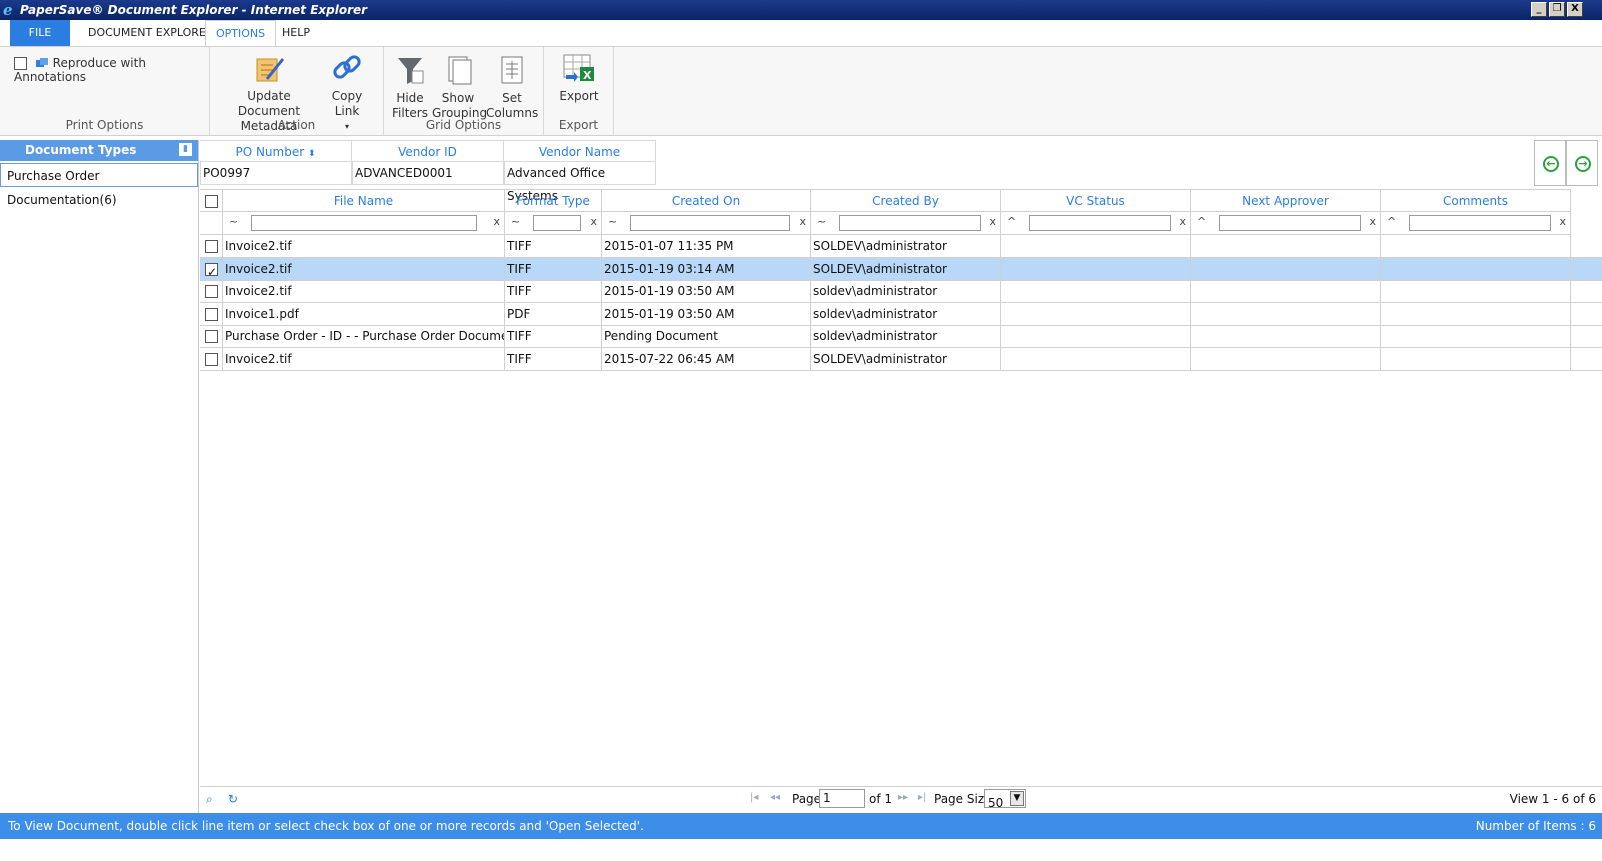  Describe the element at coordinates (1096, 200) in the screenshot. I see `column-vc-status: VC Status` at that location.